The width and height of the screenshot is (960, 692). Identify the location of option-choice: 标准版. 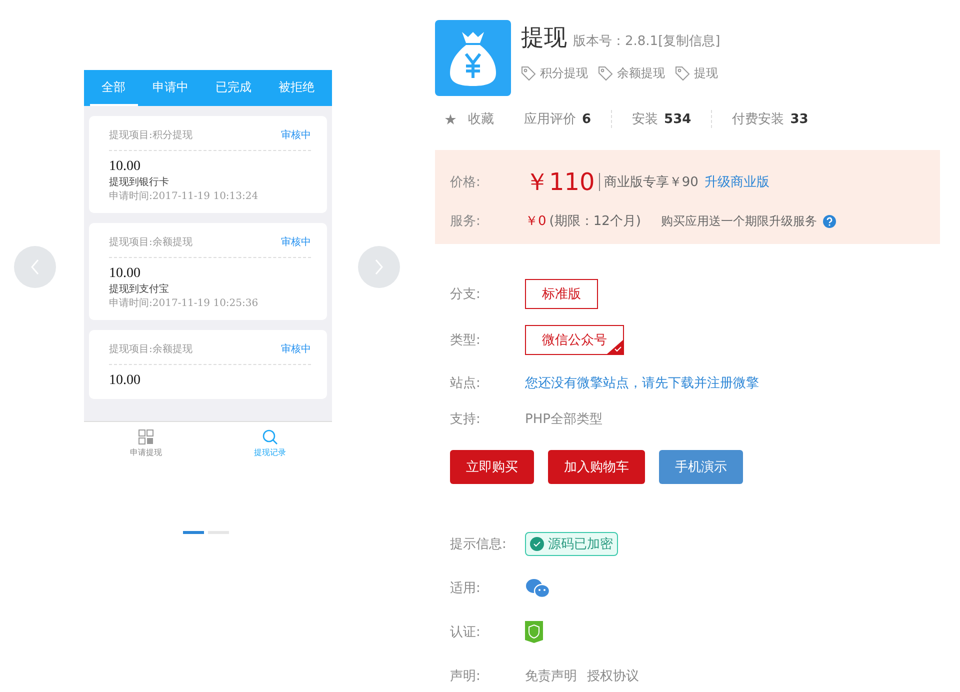
(561, 294).